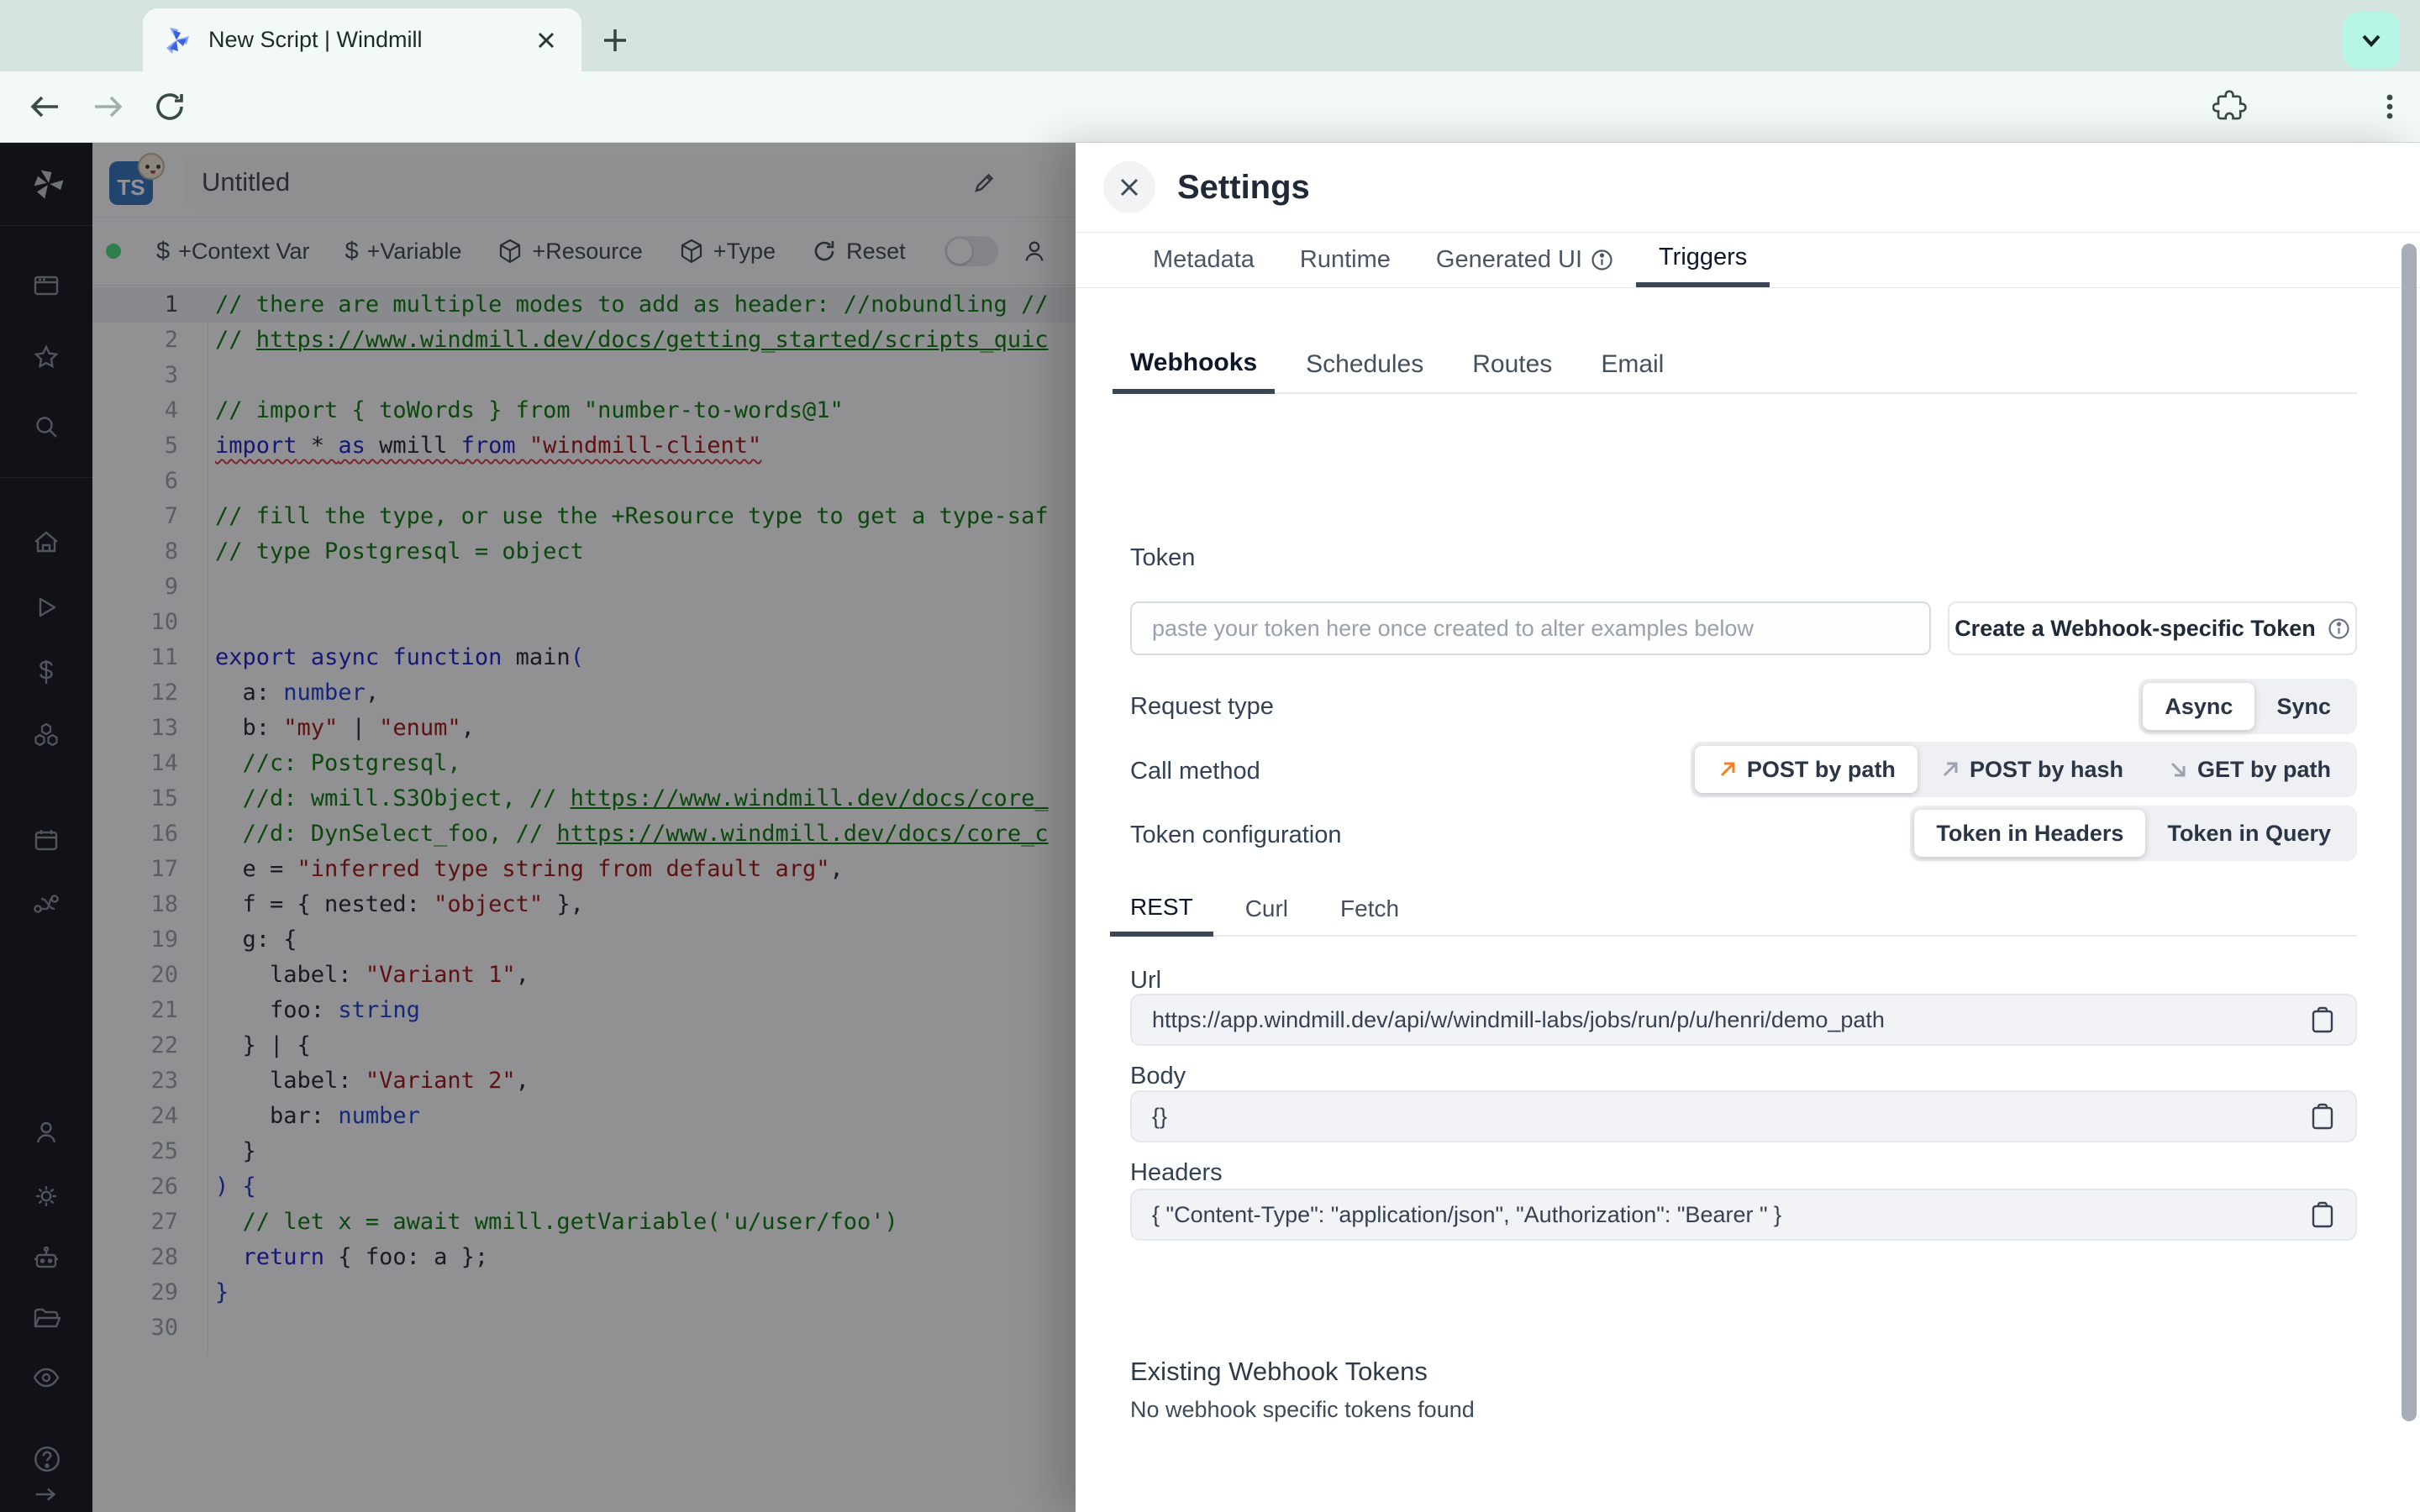 The height and width of the screenshot is (1512, 2420). I want to click on call-method-post-by-hash: POST by hash, so click(2032, 769).